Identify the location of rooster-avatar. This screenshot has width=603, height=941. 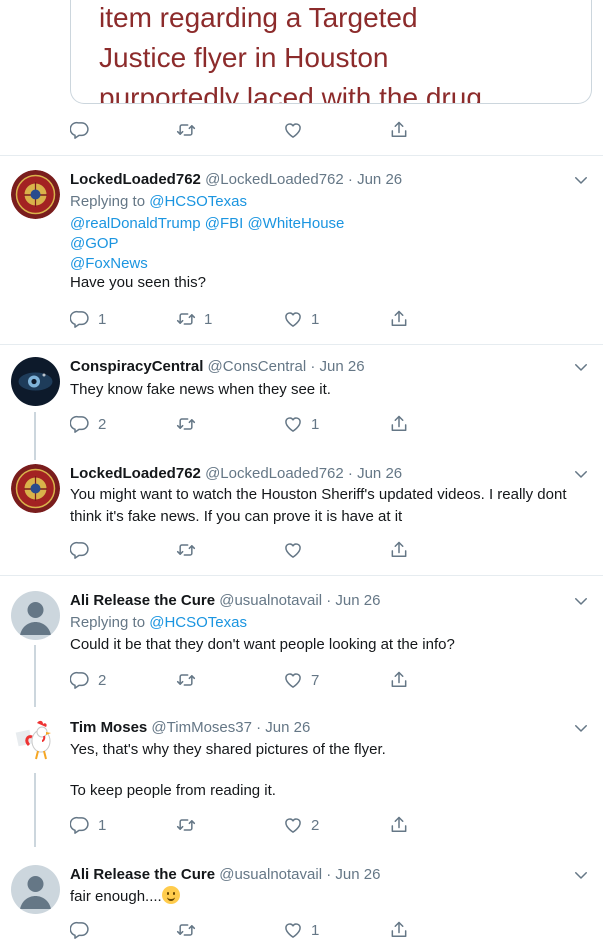
(35, 741).